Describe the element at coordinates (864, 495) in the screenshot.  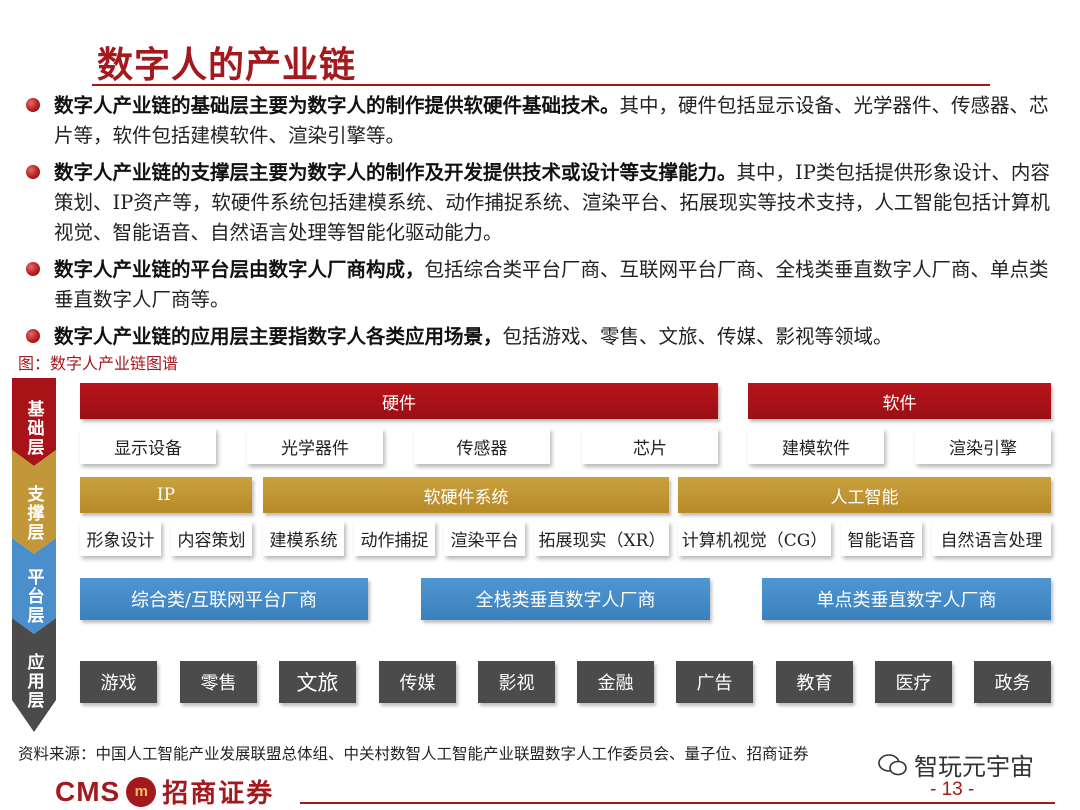
I see `support-ai-header: 人工智能` at that location.